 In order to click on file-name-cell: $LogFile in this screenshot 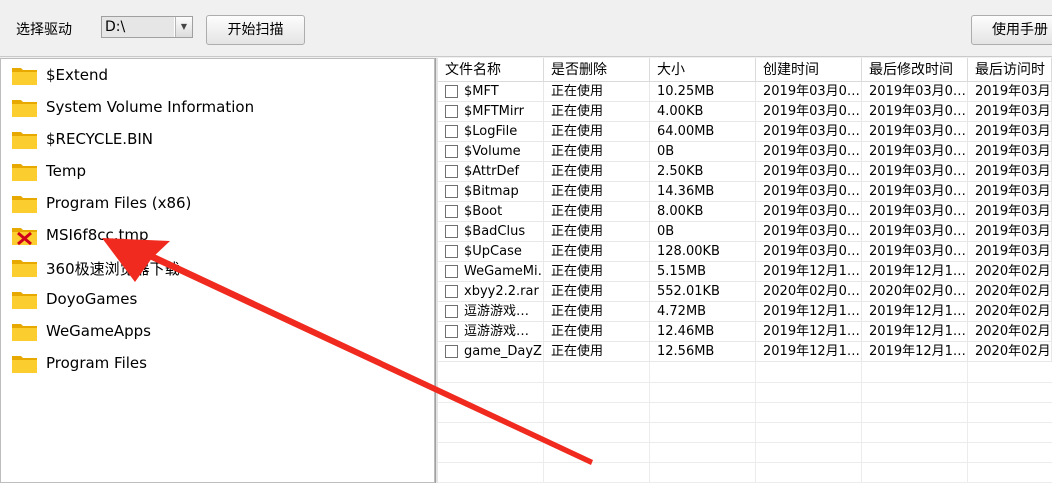, I will do `click(491, 132)`.